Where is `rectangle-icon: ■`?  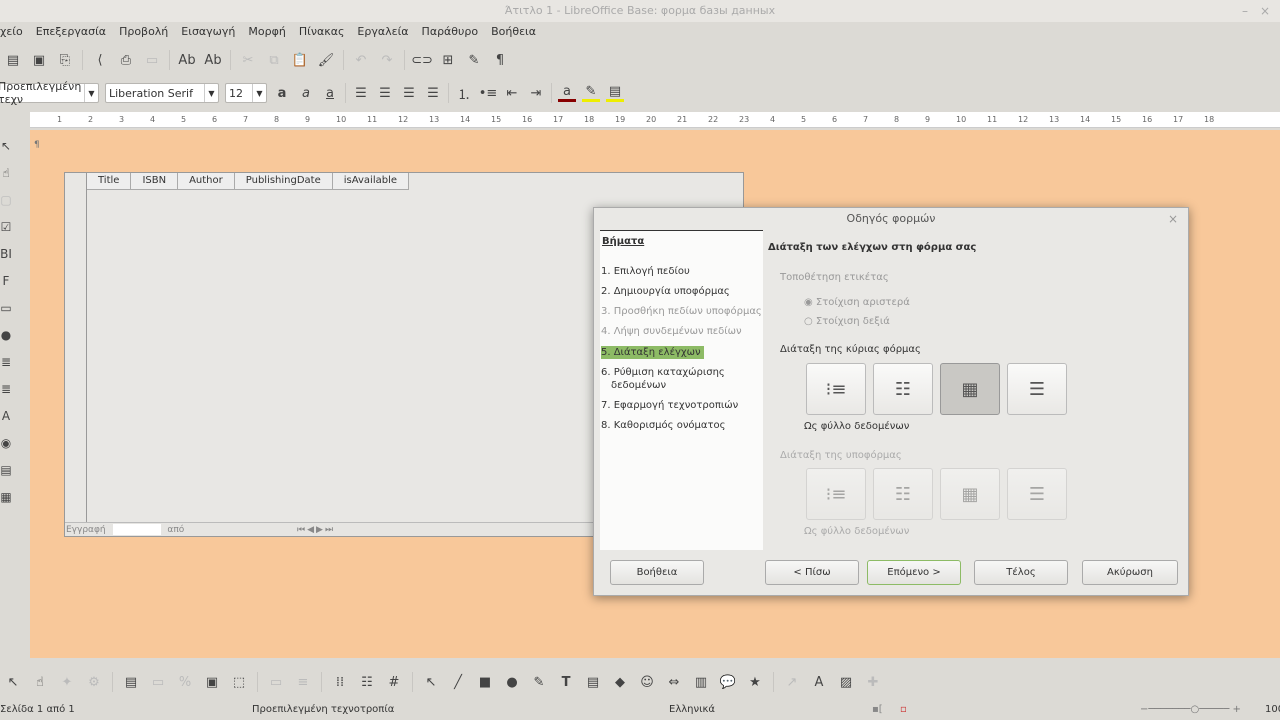 rectangle-icon: ■ is located at coordinates (485, 682).